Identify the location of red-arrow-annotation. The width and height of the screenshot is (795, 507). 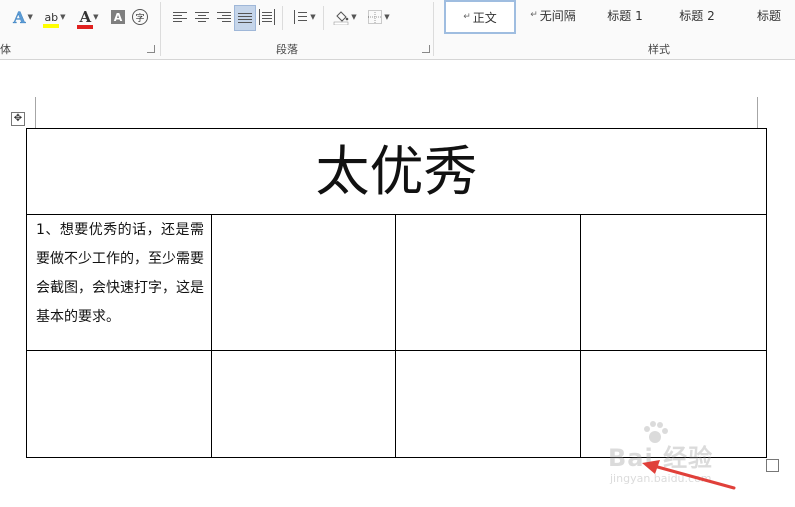
(689, 475).